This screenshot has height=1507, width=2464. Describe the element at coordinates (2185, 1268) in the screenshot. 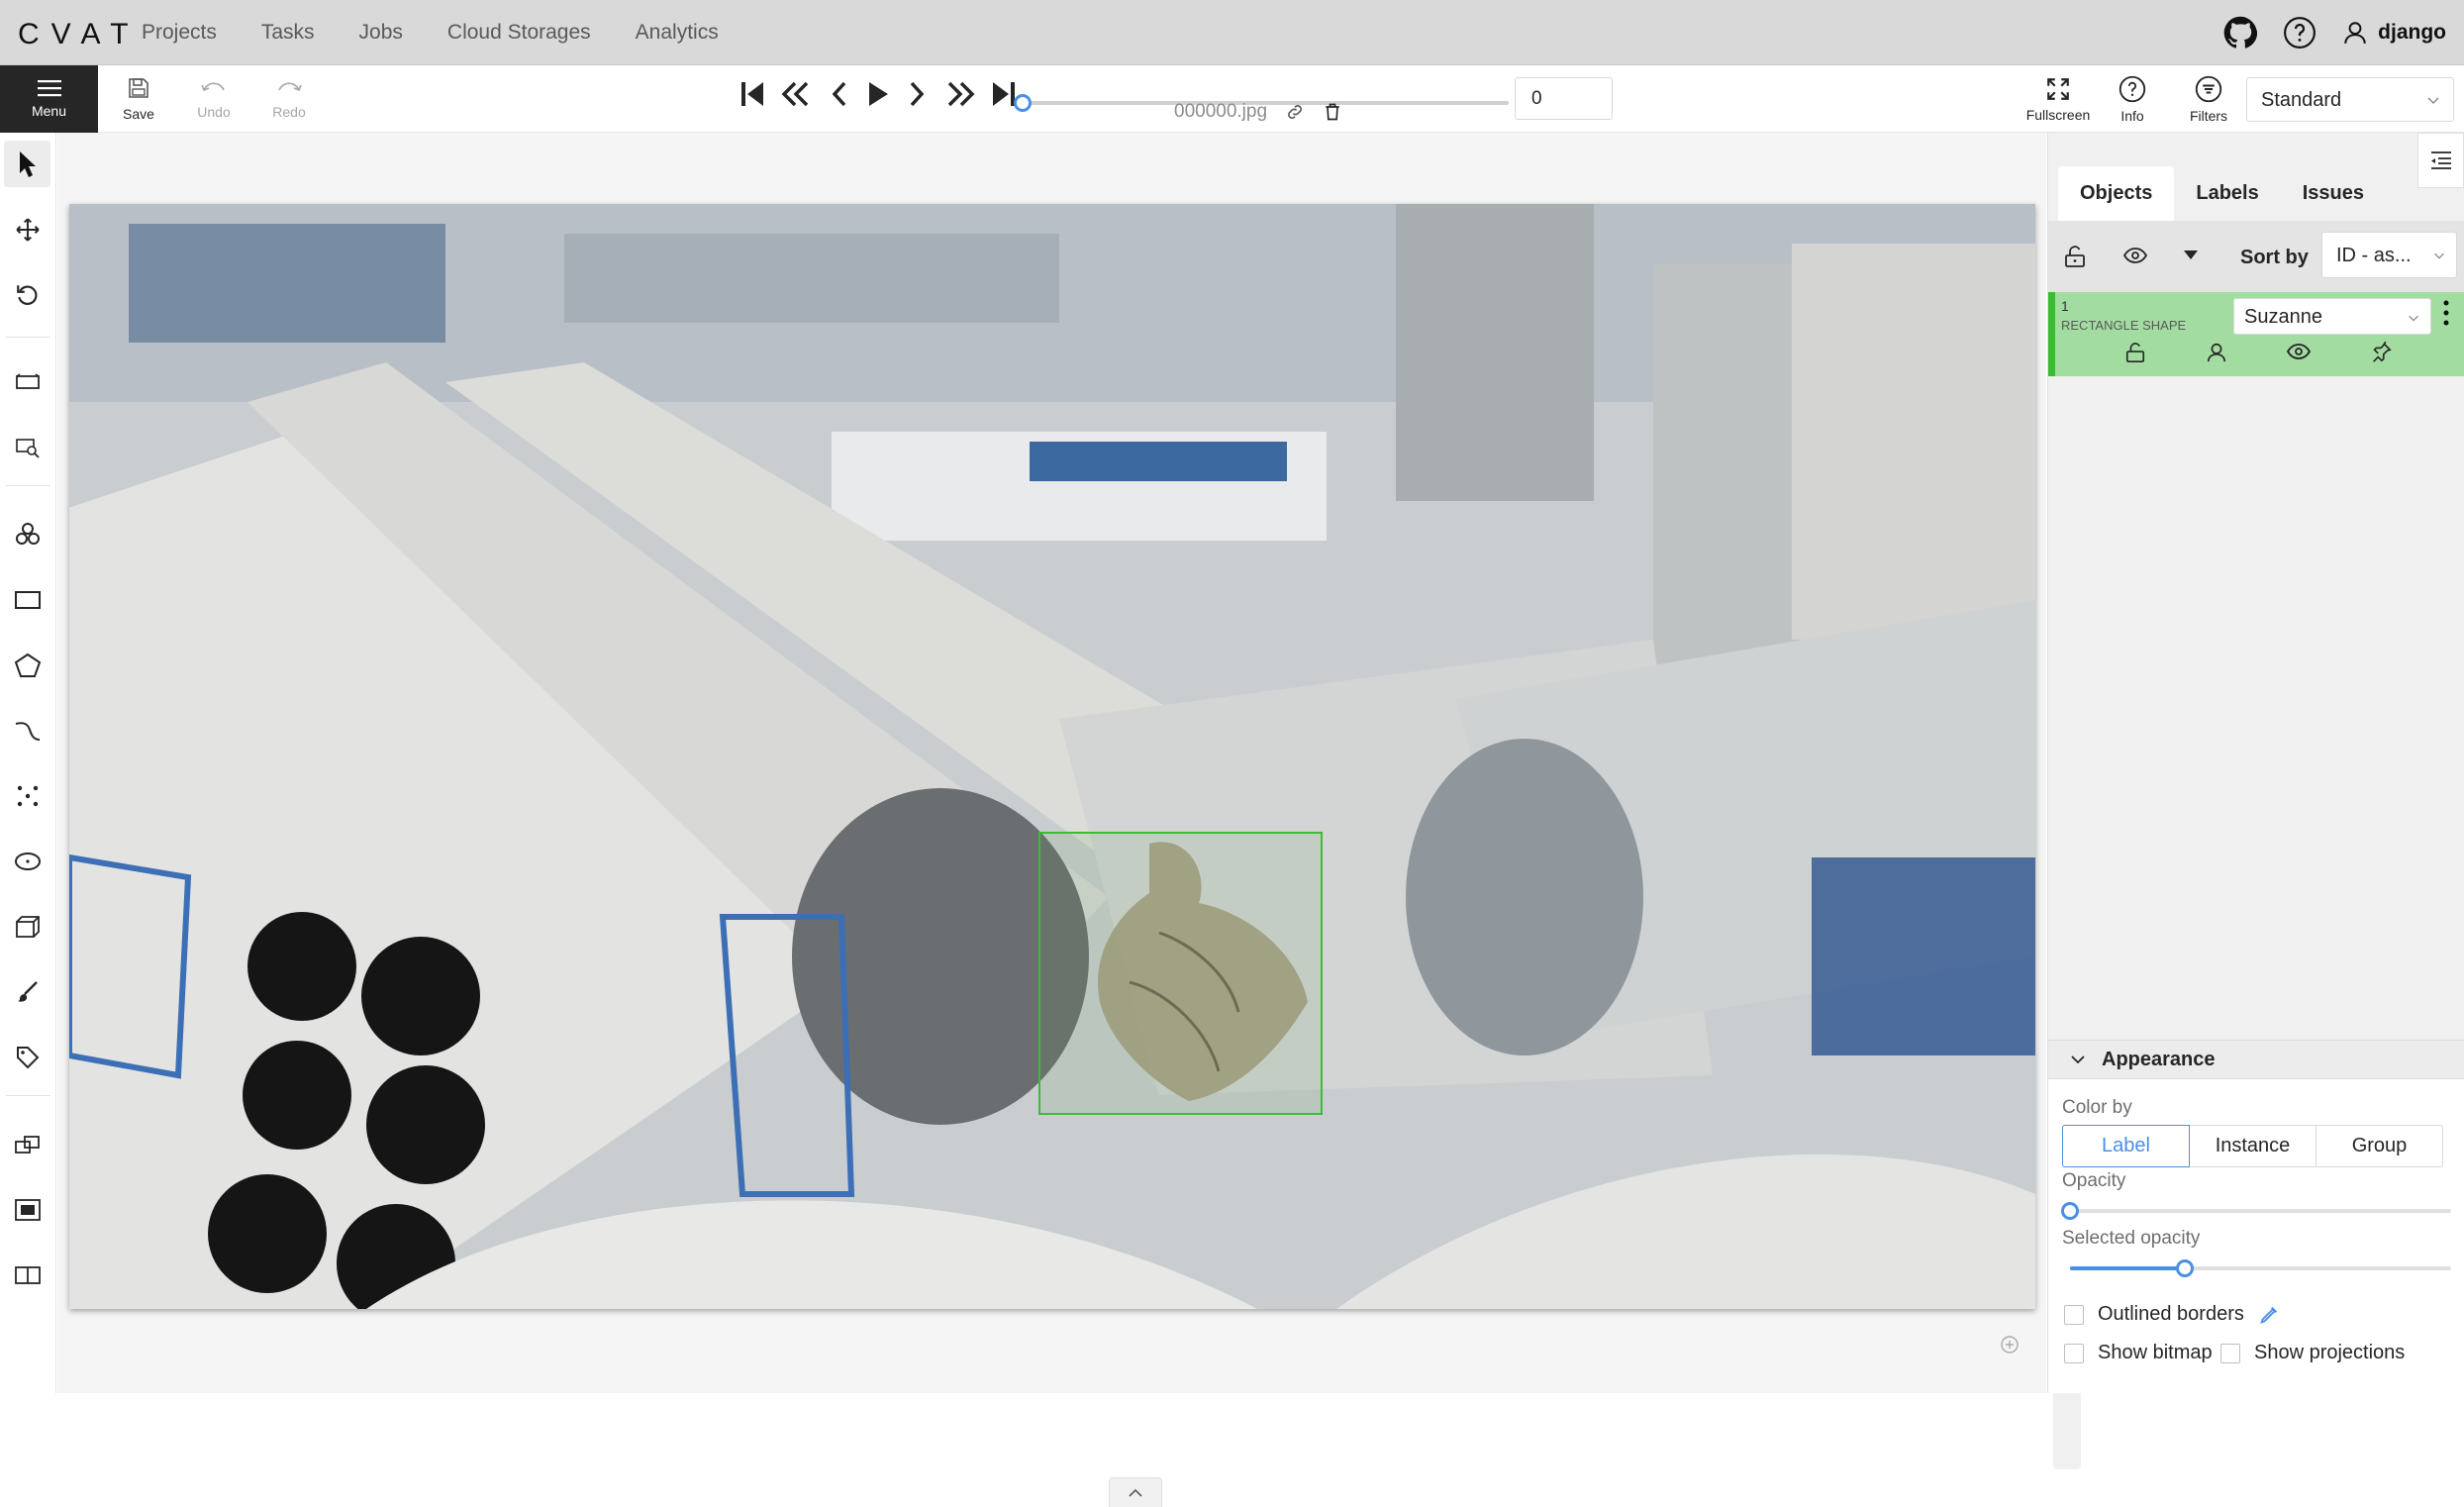

I see `selected-opacity-slider-handle` at that location.